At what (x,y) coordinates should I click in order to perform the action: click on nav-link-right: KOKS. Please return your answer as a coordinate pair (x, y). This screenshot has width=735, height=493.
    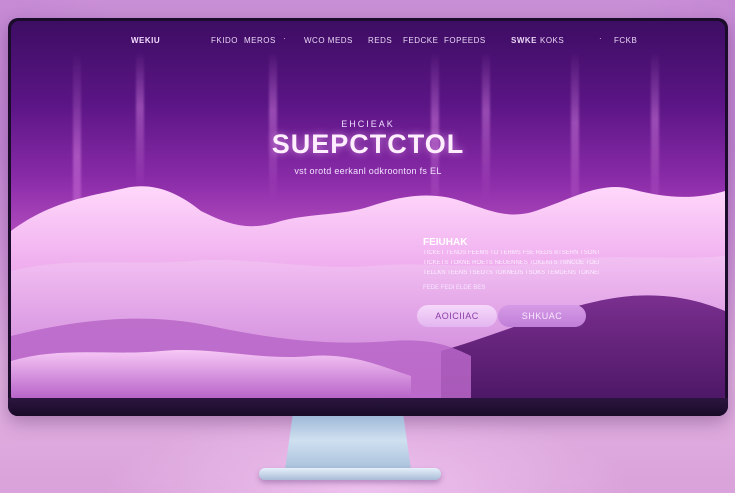
    Looking at the image, I should click on (552, 40).